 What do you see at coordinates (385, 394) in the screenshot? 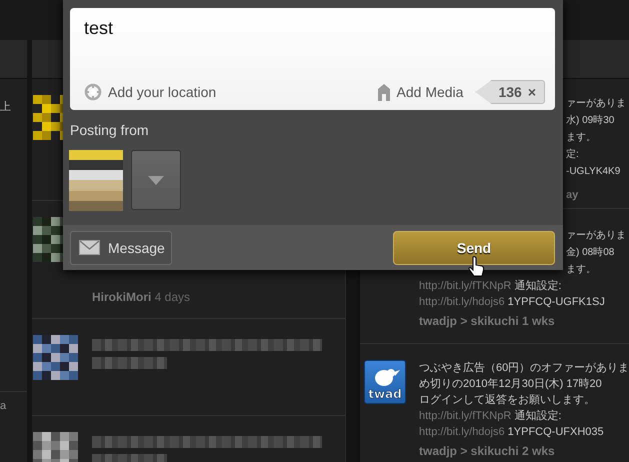
I see `logo-text: twad` at bounding box center [385, 394].